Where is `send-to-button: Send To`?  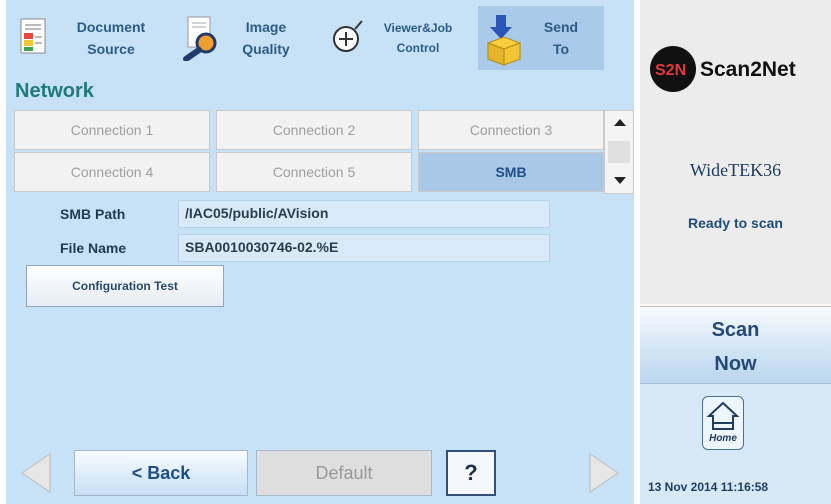 send-to-button: Send To is located at coordinates (541, 38).